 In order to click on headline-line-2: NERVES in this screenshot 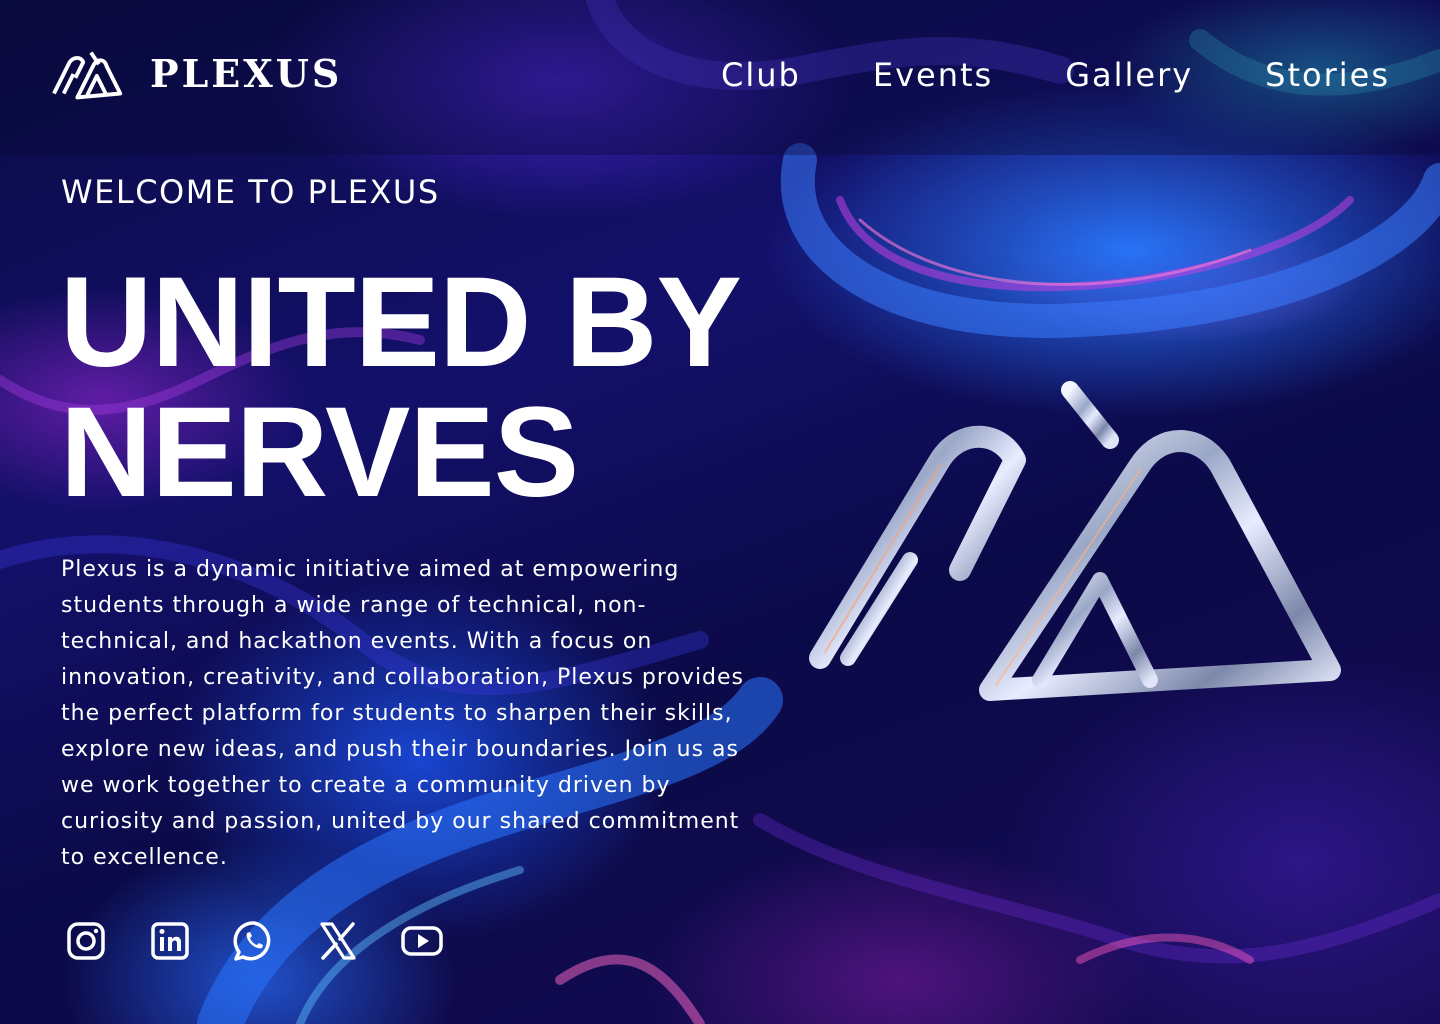, I will do `click(319, 452)`.